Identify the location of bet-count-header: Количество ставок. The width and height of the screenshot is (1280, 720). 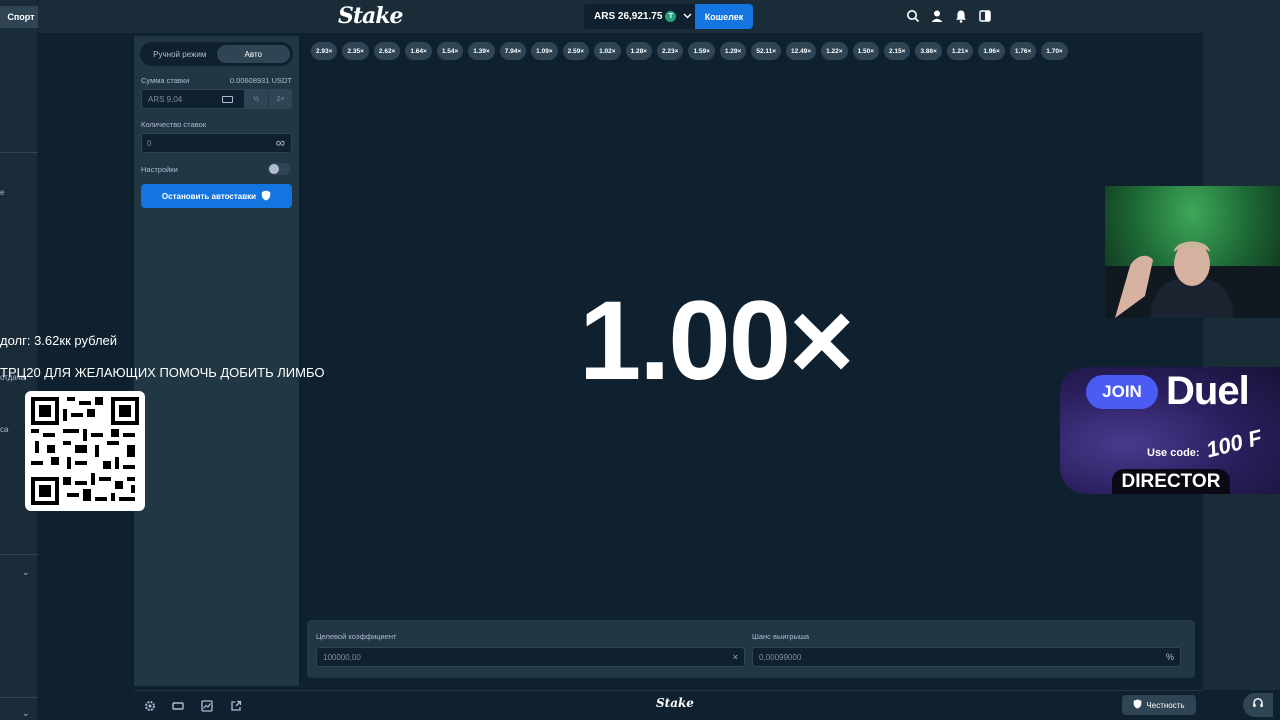
(216, 124).